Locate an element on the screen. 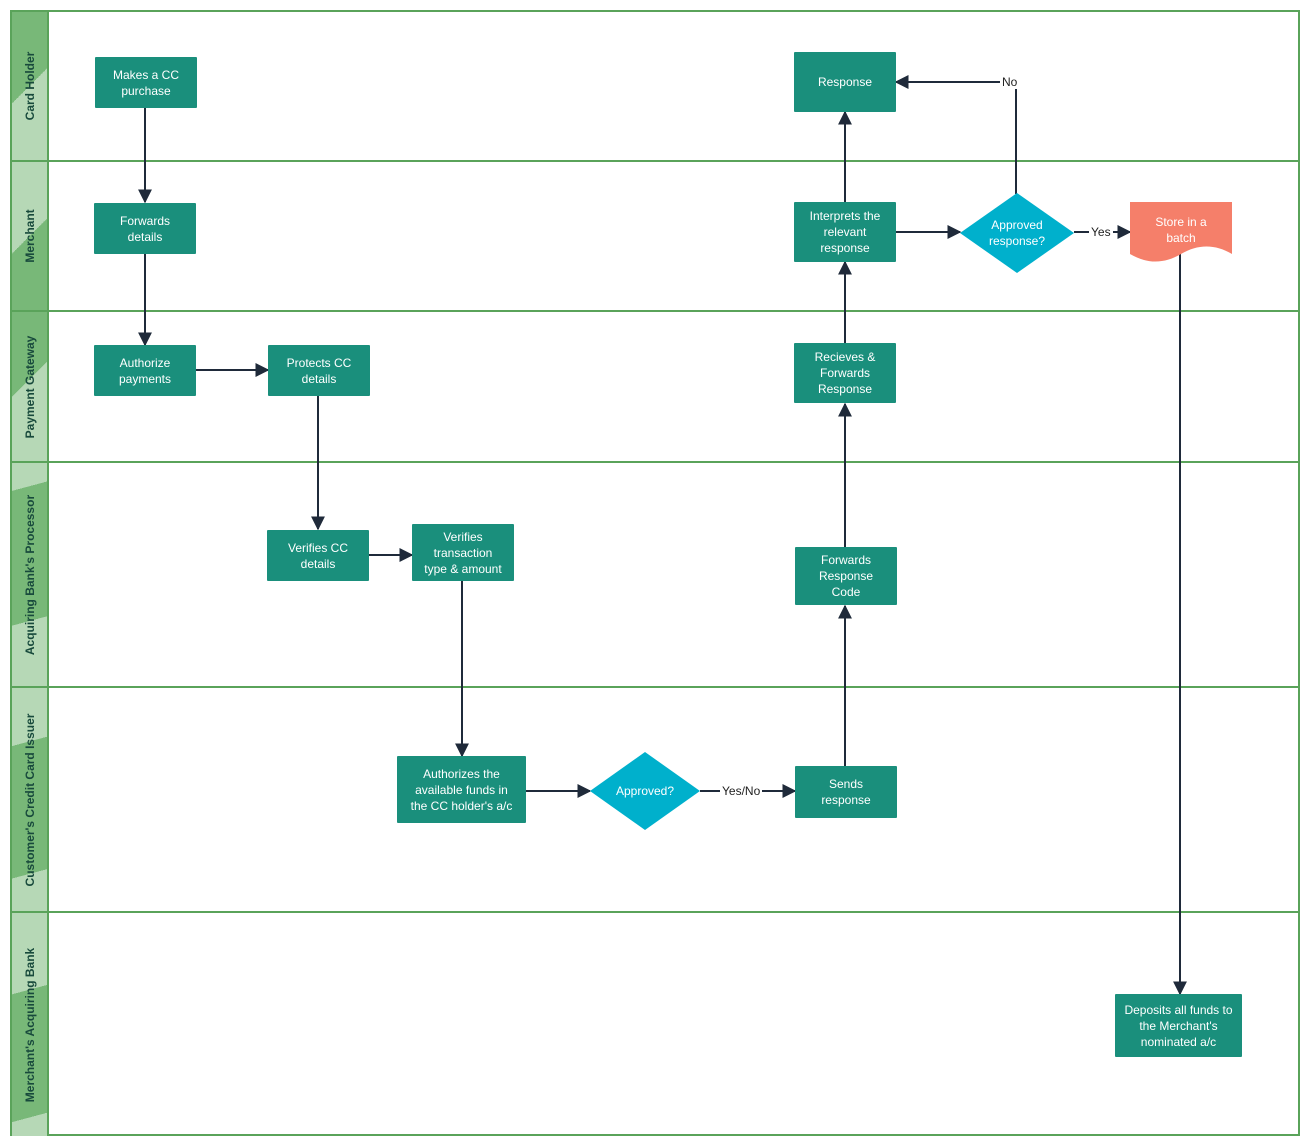 Image resolution: width=1310 pixels, height=1145 pixels. node-verifies-transaction: Verifies transaction type & amount is located at coordinates (463, 552).